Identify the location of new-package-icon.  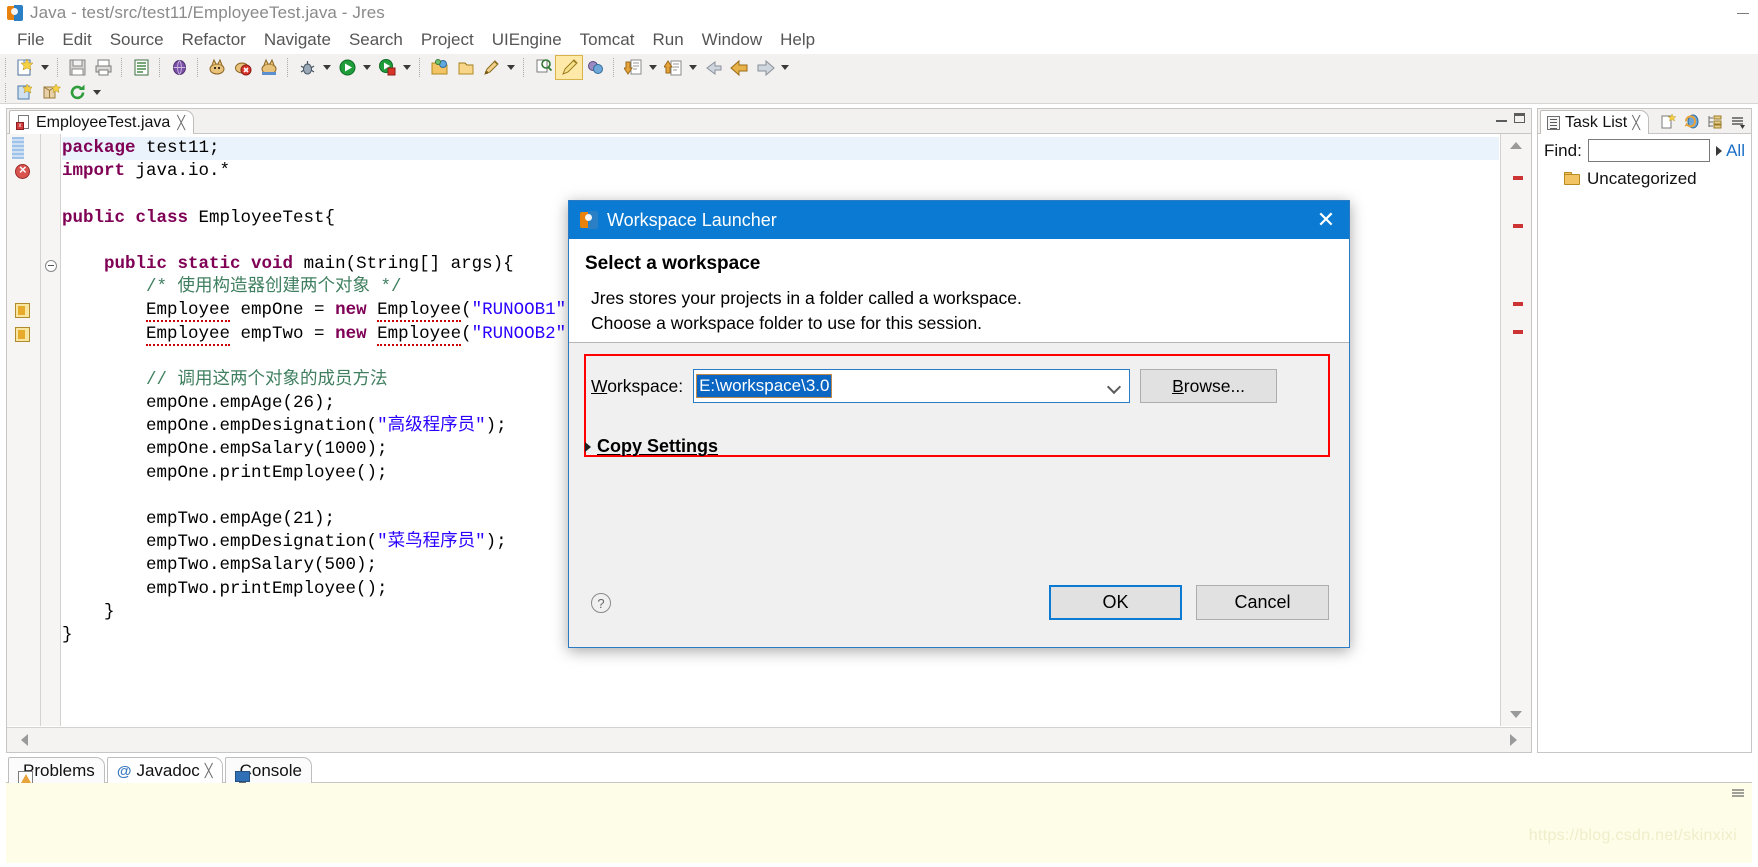
(51, 92).